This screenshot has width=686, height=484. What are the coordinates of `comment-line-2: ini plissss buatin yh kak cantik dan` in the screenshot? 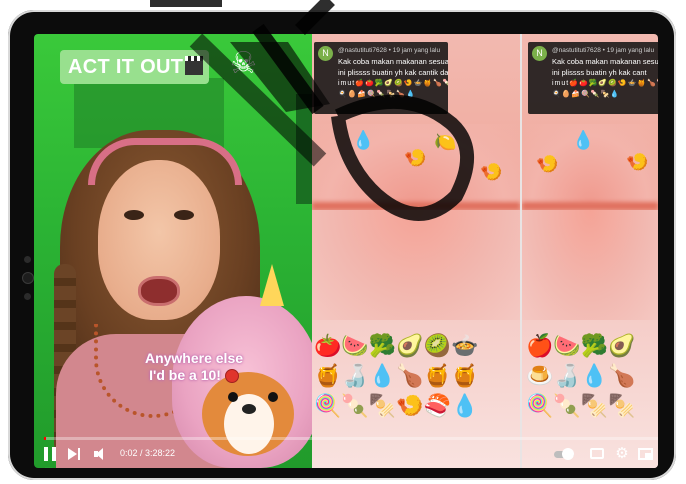 It's located at (393, 72).